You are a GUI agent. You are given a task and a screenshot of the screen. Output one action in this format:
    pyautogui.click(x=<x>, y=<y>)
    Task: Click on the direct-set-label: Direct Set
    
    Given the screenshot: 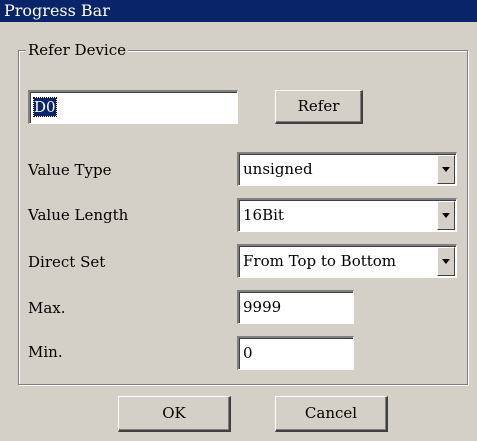 What is the action you would take?
    pyautogui.click(x=67, y=262)
    